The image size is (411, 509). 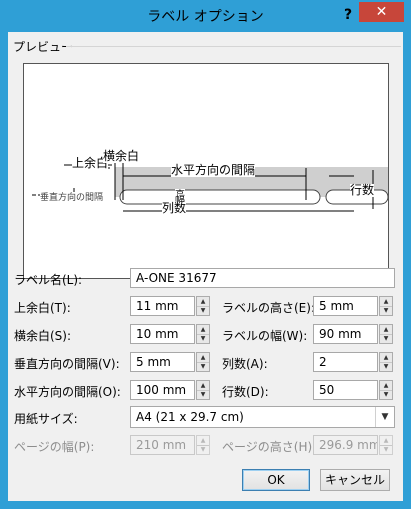 I want to click on label-height-stepper: ▲ ▼, so click(x=386, y=306).